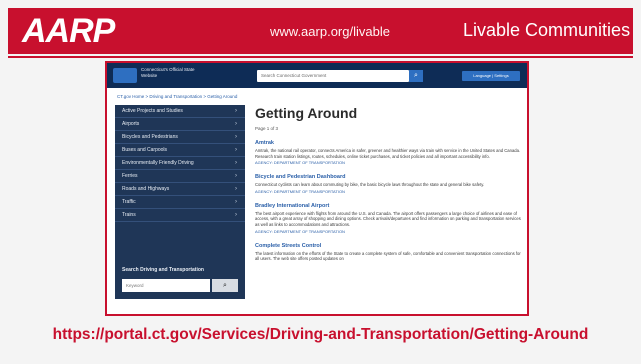 This screenshot has width=641, height=364. I want to click on ct-gov-logo-icon, so click(125, 75).